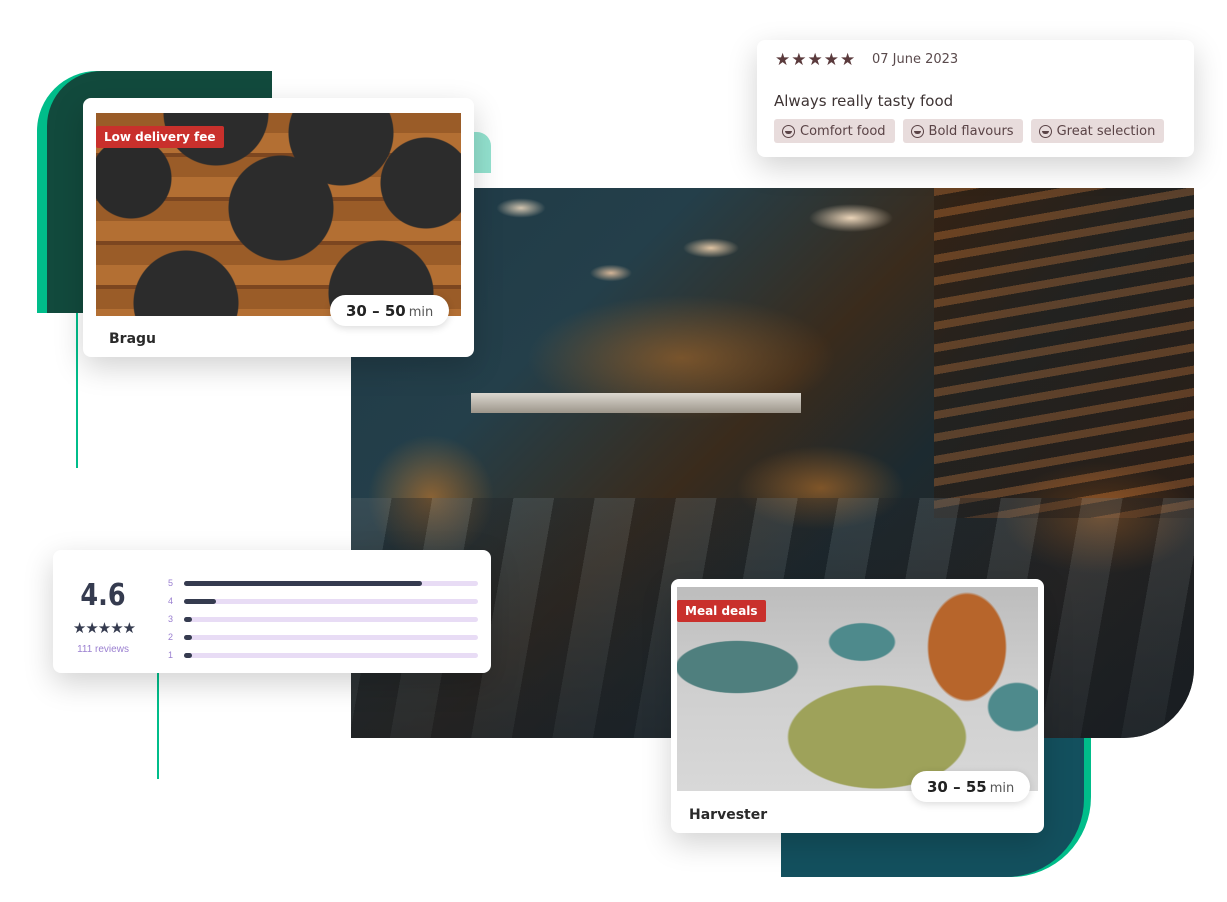 The height and width of the screenshot is (902, 1227). I want to click on delivery-time-pill: 30 – 50 min, so click(390, 310).